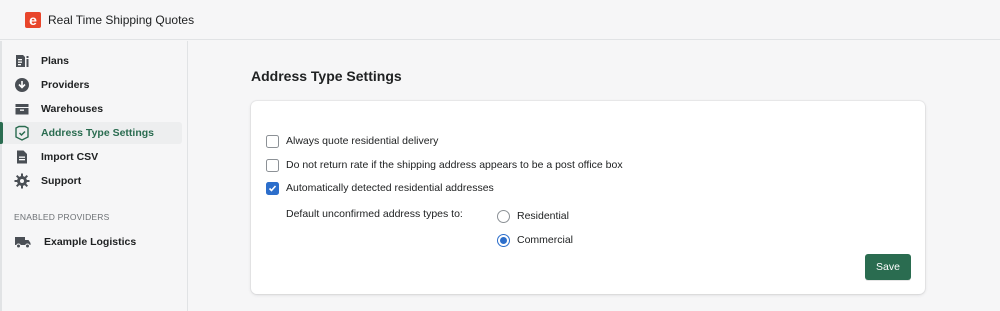 This screenshot has height=311, width=1000. Describe the element at coordinates (362, 141) in the screenshot. I see `option-label: Always quote residential delivery` at that location.